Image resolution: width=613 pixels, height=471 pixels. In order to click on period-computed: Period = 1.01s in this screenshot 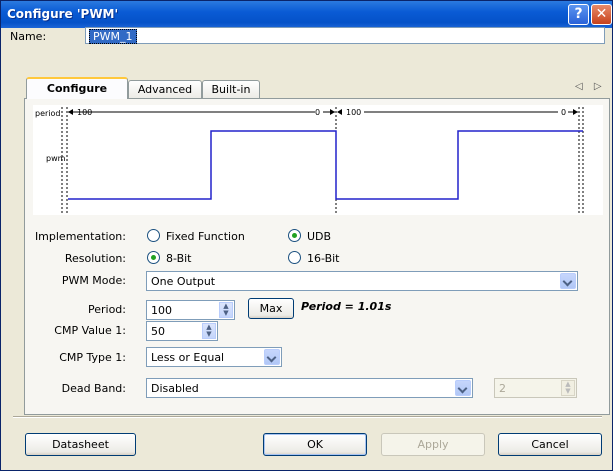, I will do `click(346, 306)`.